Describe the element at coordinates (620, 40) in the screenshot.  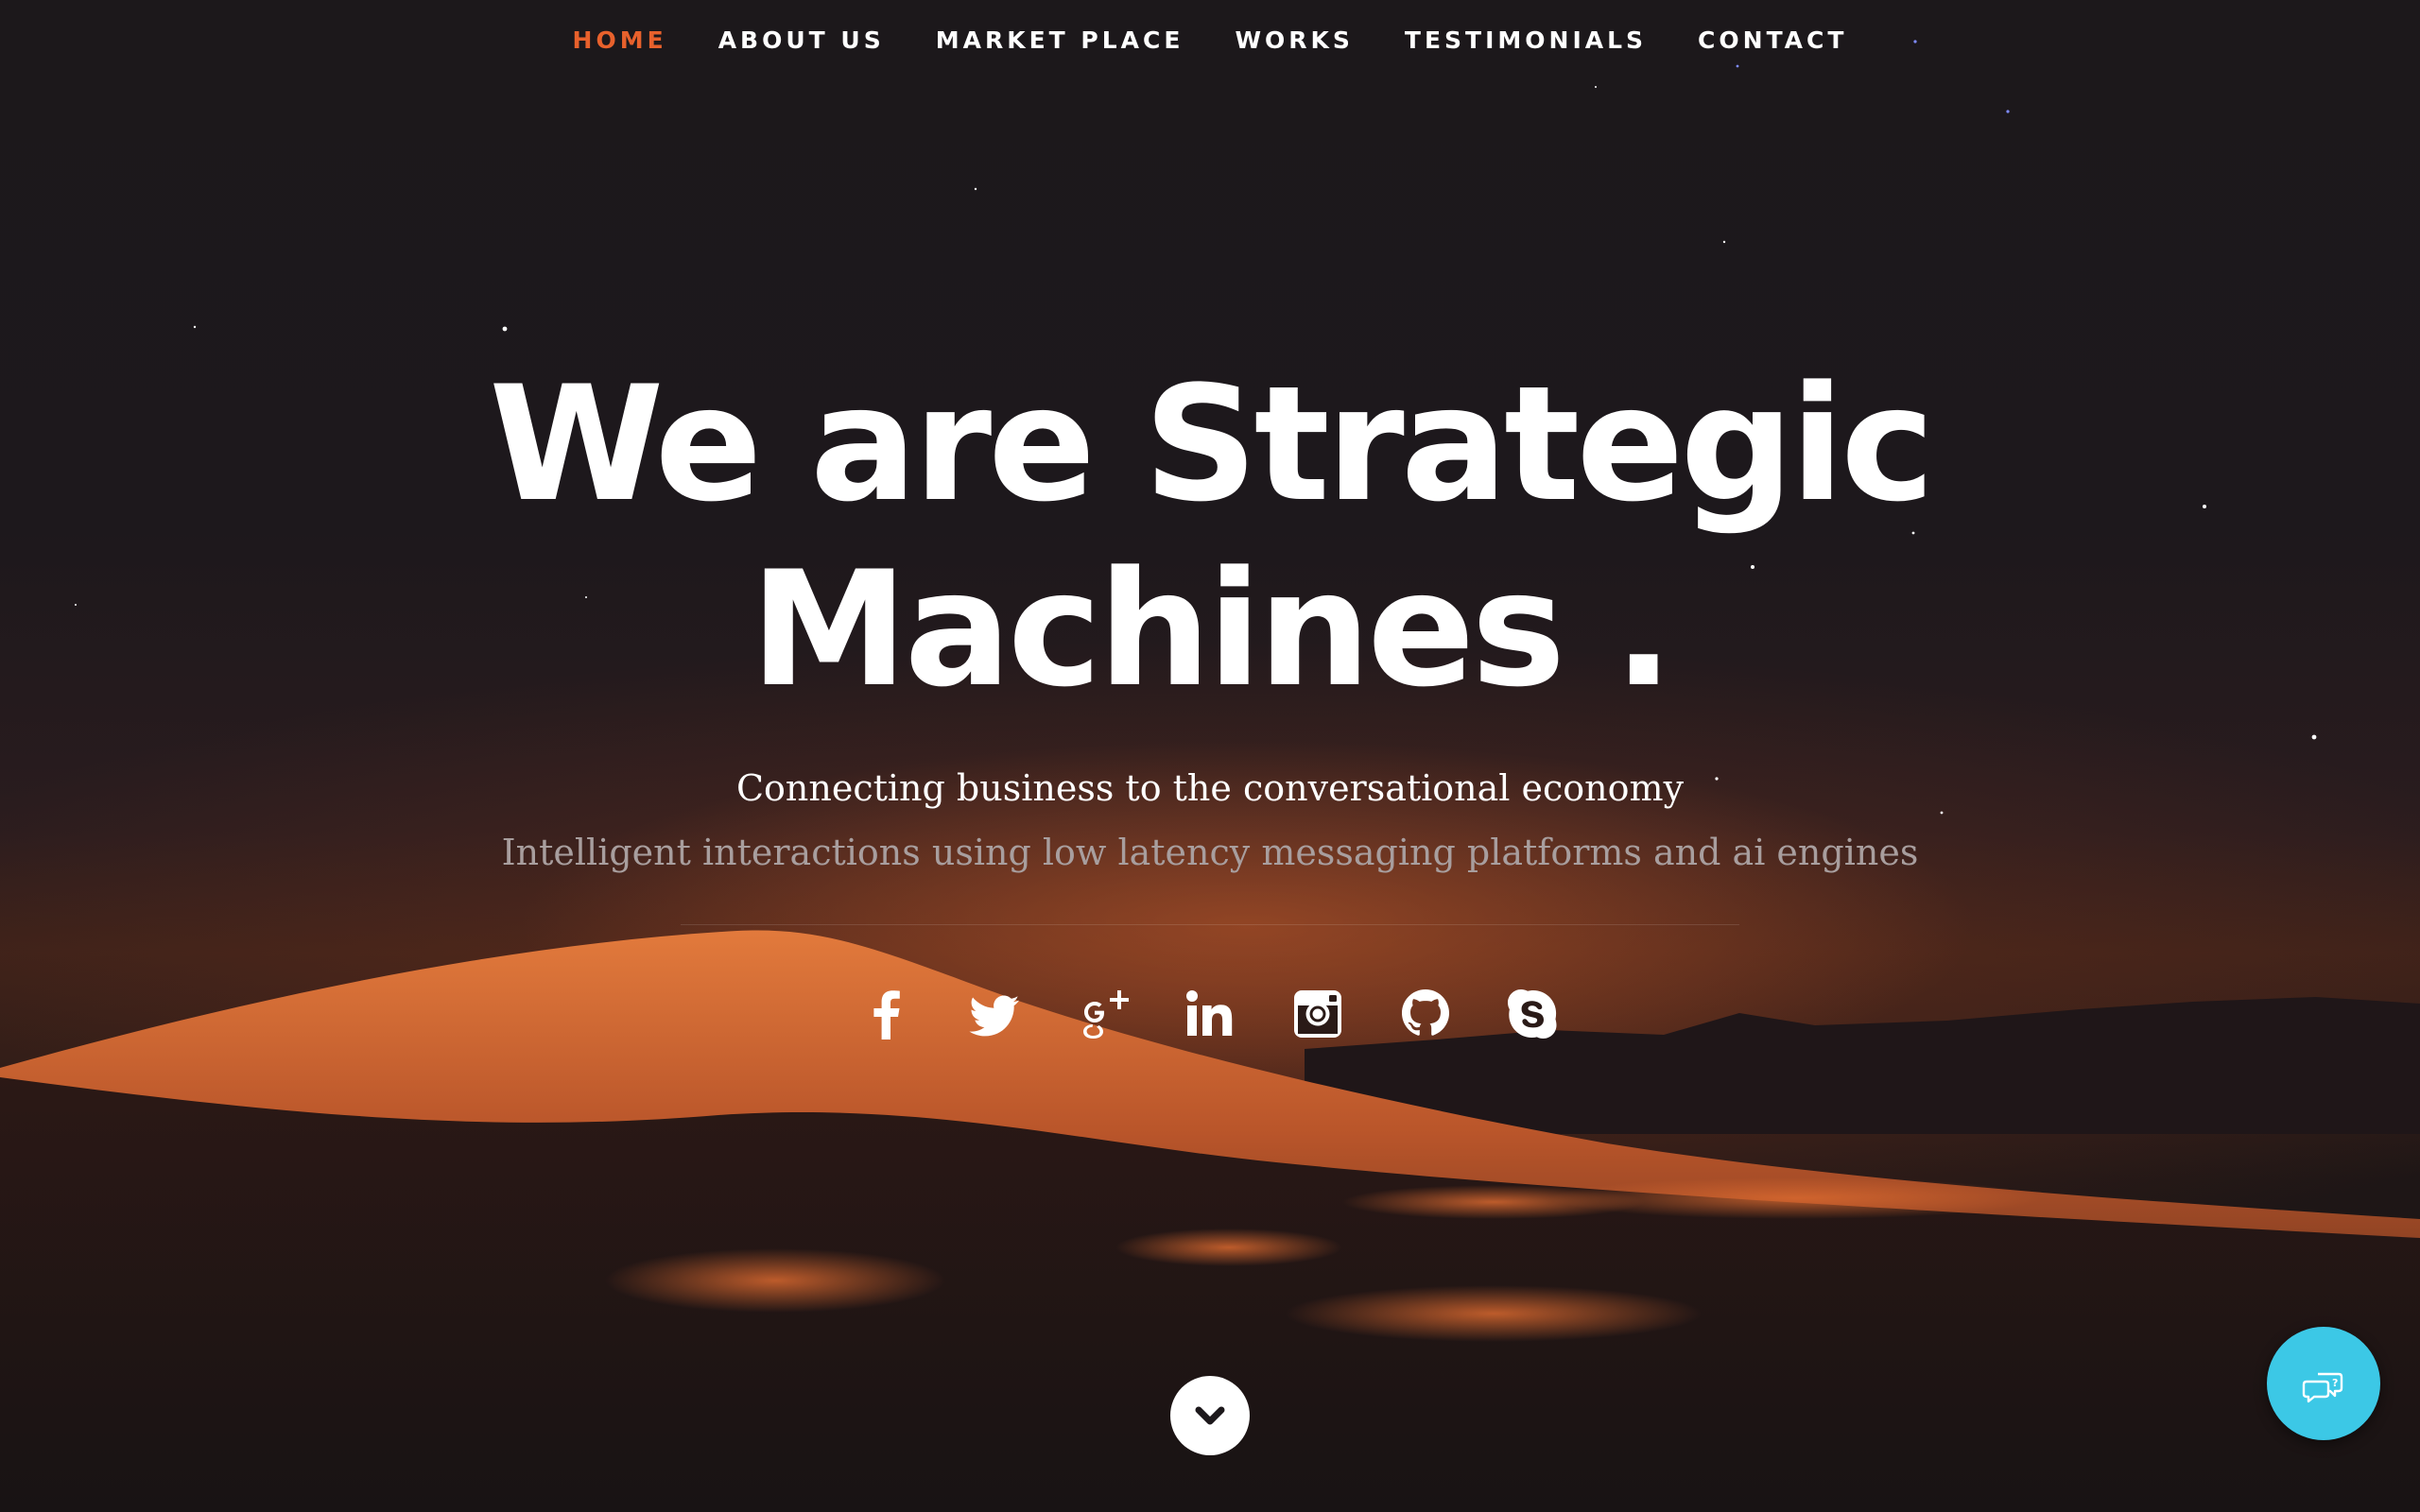
I see `nav-item-home: HOME` at that location.